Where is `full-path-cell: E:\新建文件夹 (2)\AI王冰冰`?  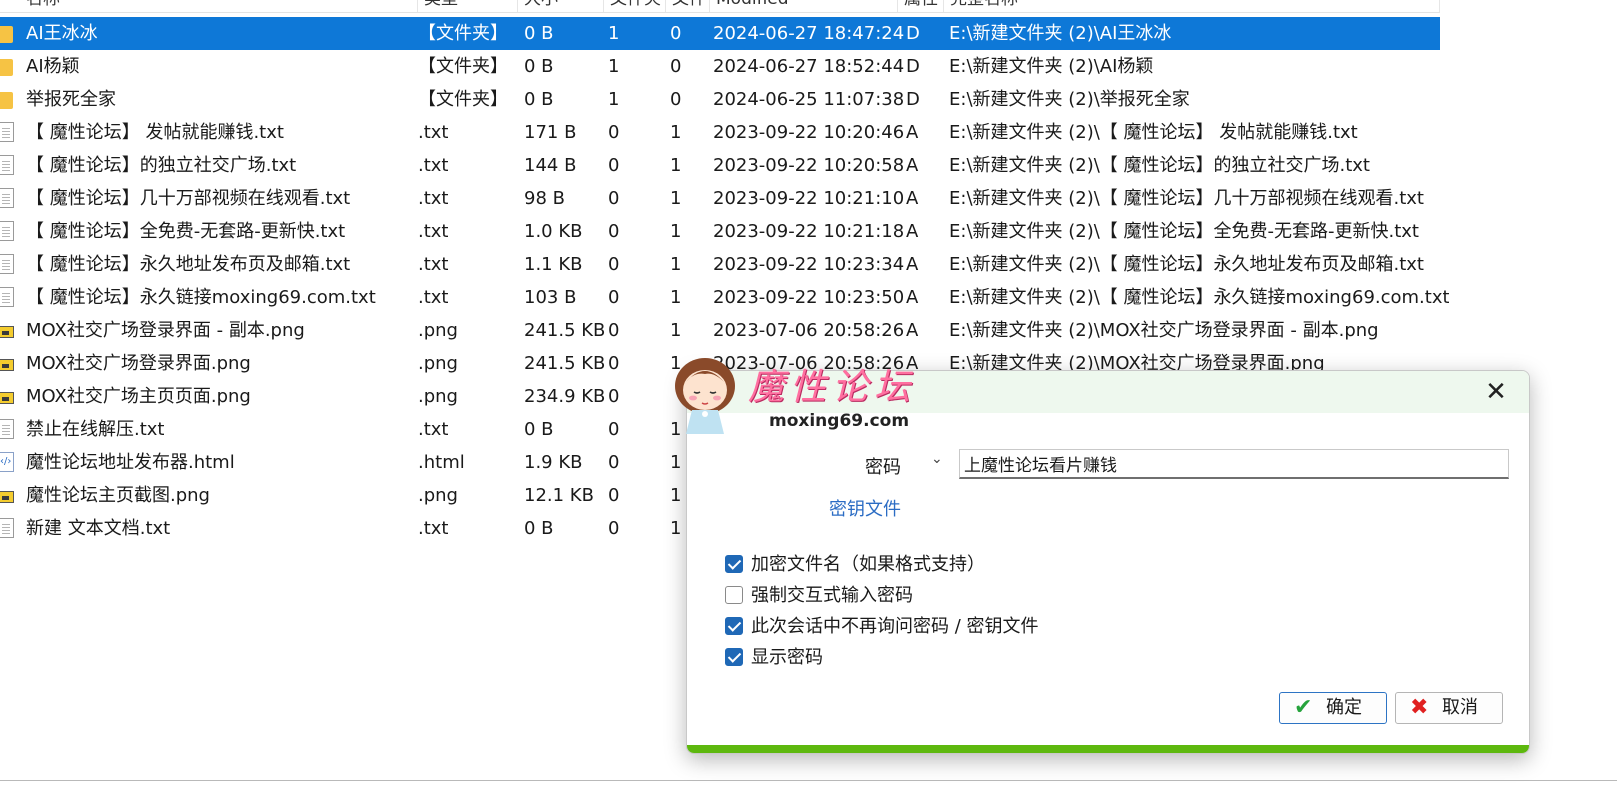 full-path-cell: E:\新建文件夹 (2)\AI王冰冰 is located at coordinates (1060, 33).